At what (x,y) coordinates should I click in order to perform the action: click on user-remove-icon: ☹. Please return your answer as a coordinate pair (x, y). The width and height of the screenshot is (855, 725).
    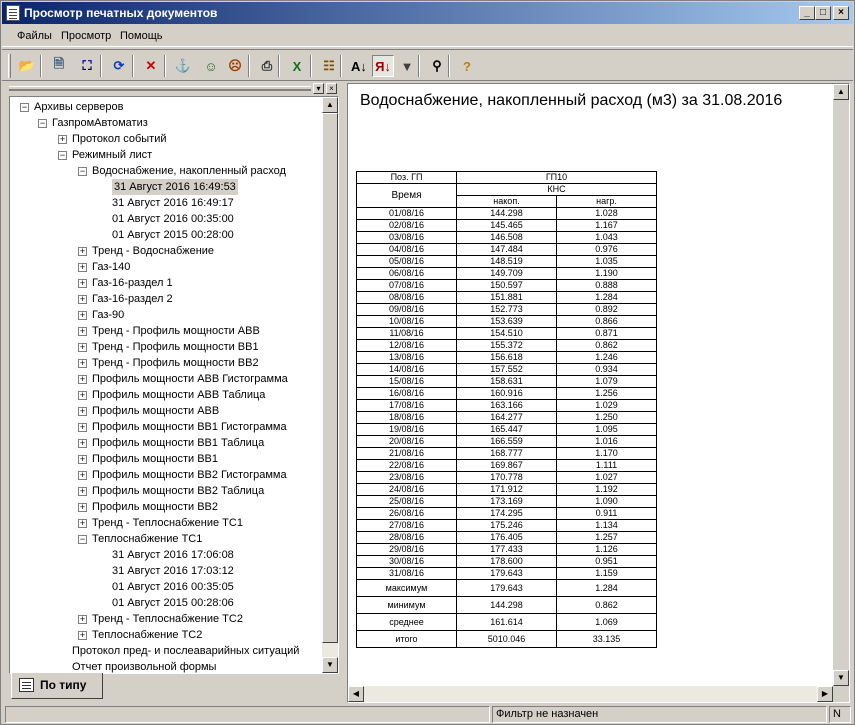
    Looking at the image, I should click on (235, 66).